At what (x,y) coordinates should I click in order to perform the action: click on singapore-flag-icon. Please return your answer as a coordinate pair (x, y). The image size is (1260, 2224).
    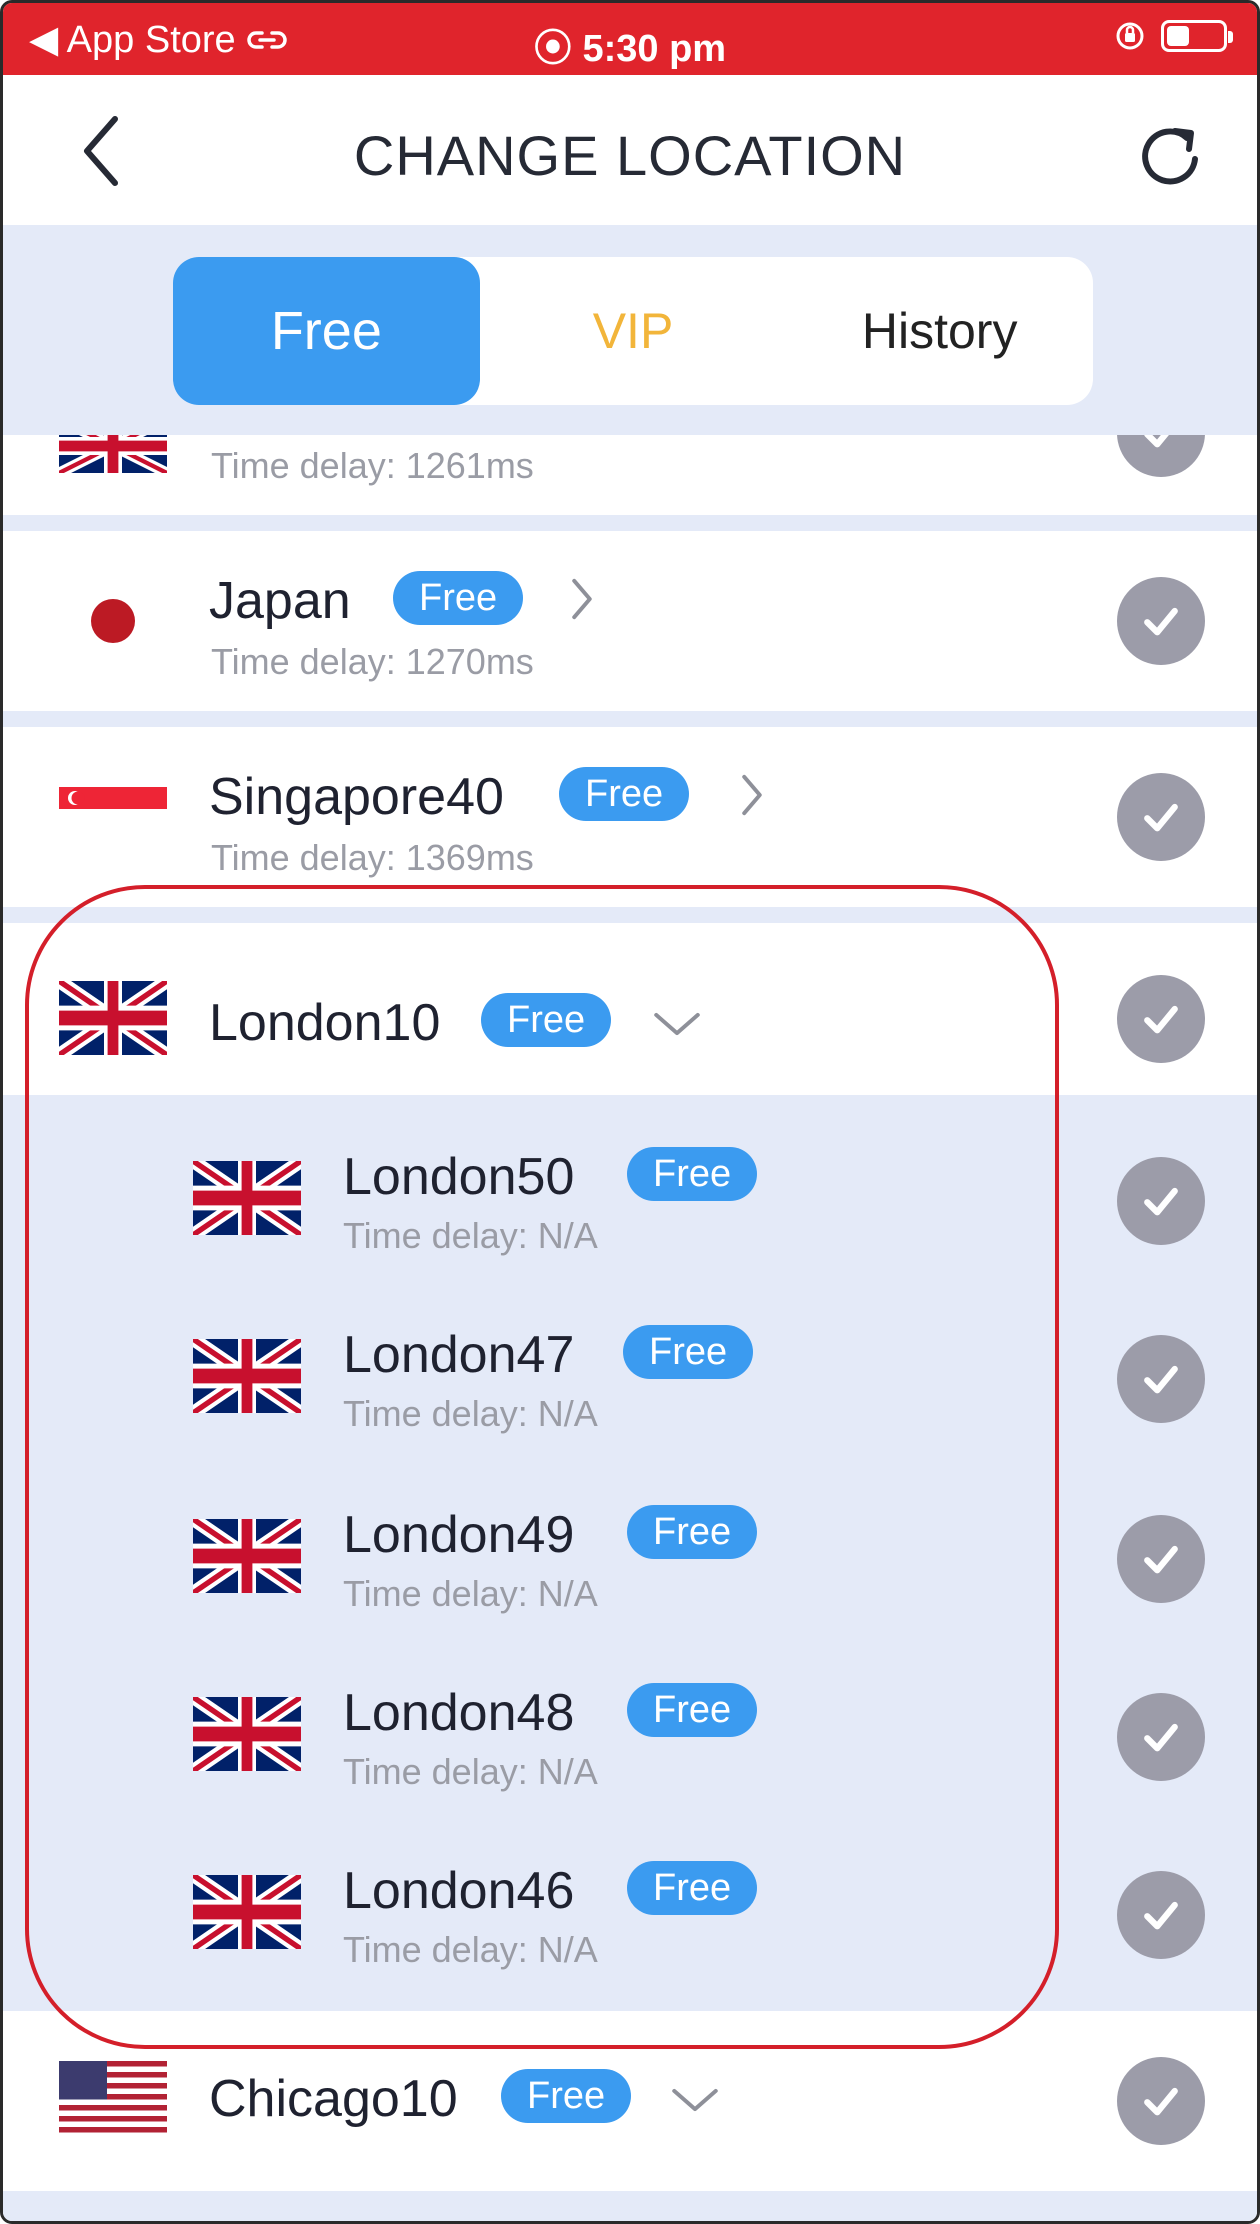
    Looking at the image, I should click on (113, 809).